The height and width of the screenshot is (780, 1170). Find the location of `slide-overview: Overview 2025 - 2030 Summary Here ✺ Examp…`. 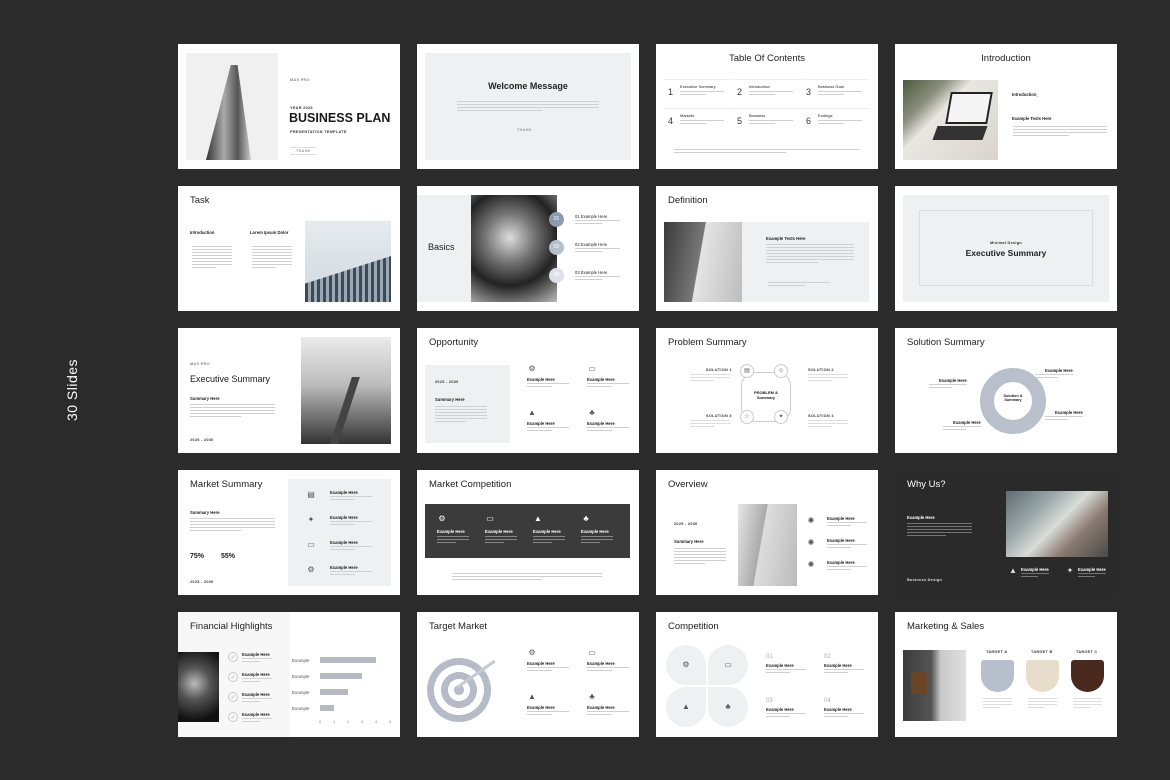

slide-overview: Overview 2025 - 2030 Summary Here ✺ Examp… is located at coordinates (767, 532).